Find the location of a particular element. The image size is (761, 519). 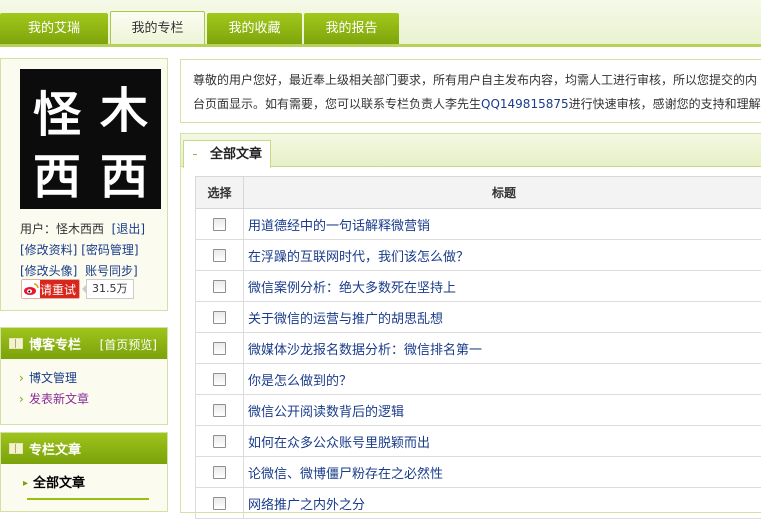

article-title-link: 如何在众多公众账号里脱颖而出 is located at coordinates (502, 441).